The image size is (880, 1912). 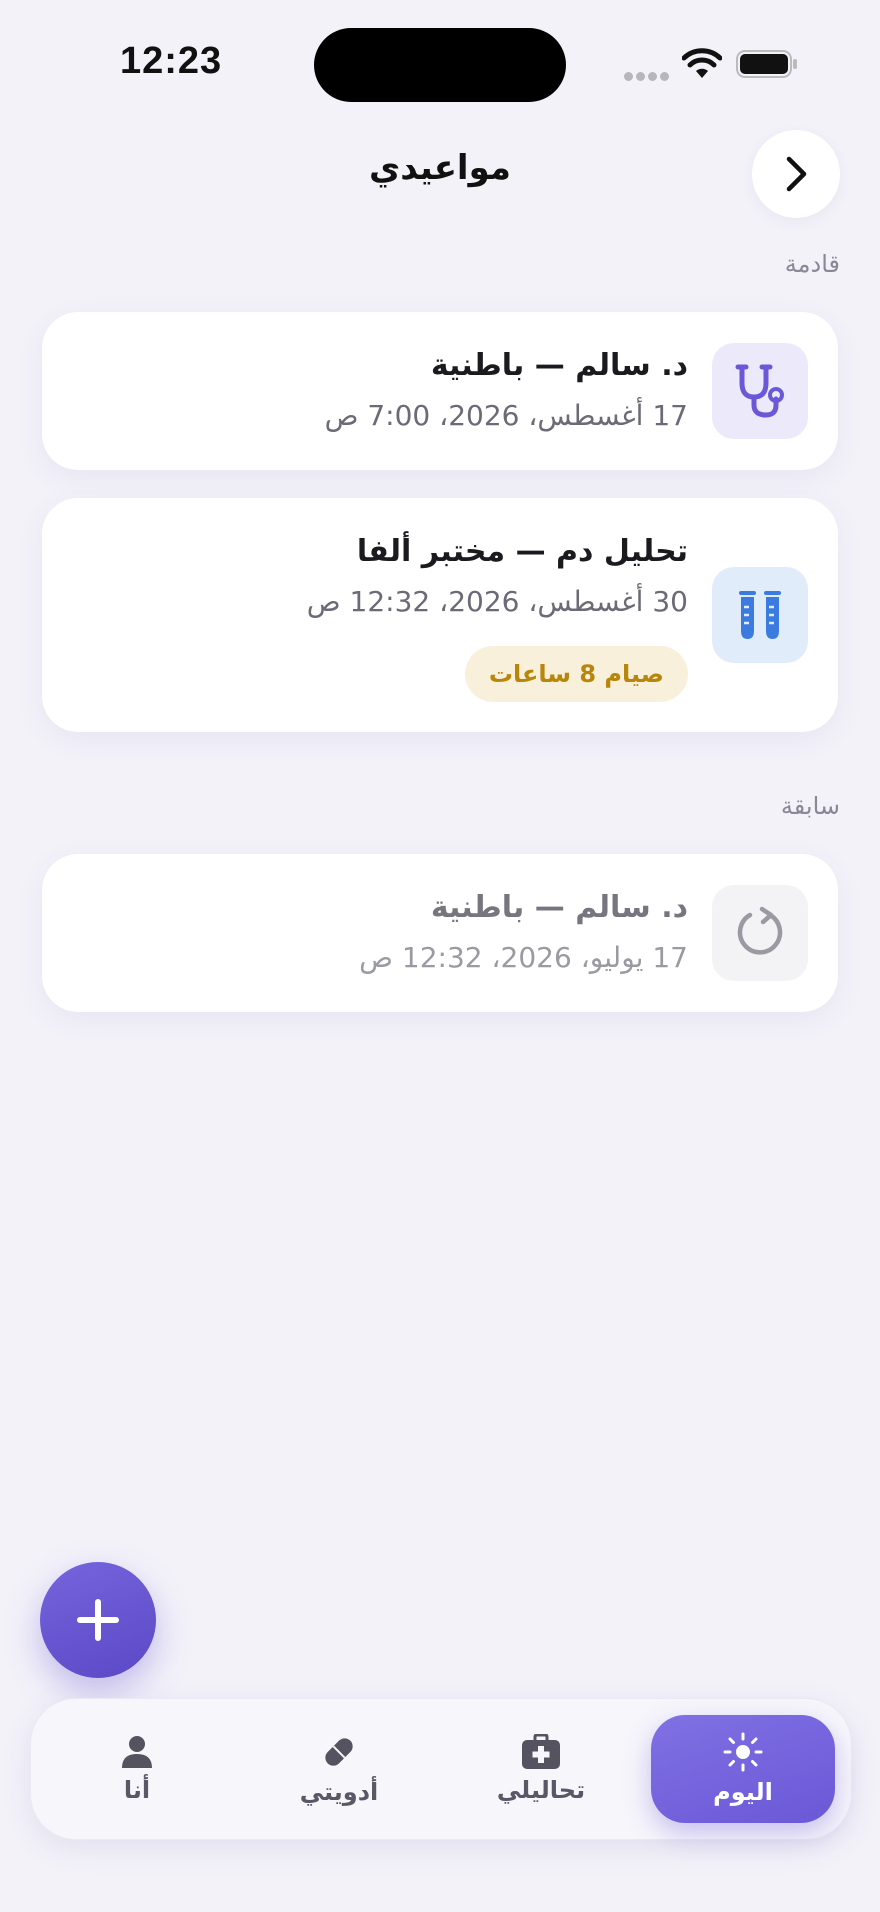 What do you see at coordinates (541, 1790) in the screenshot?
I see `tab-label: تحاليلي` at bounding box center [541, 1790].